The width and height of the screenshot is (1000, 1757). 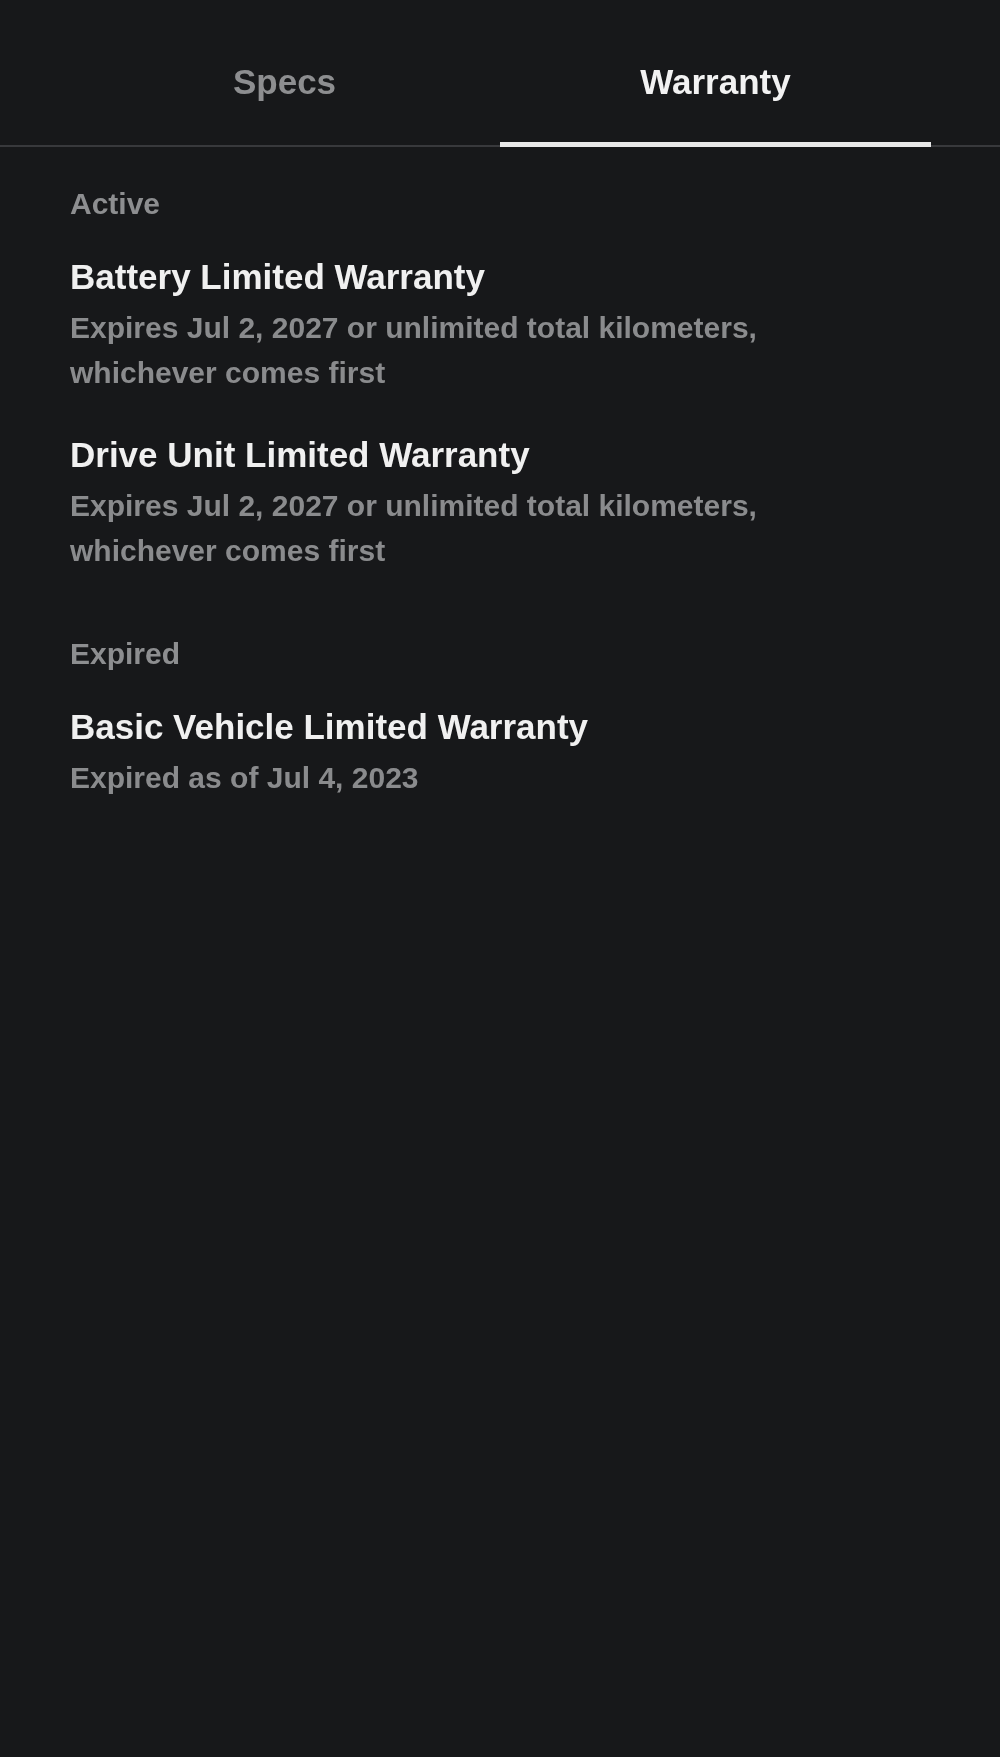 What do you see at coordinates (245, 778) in the screenshot?
I see `warranty-detail: Expired as of Jul 4, 2023` at bounding box center [245, 778].